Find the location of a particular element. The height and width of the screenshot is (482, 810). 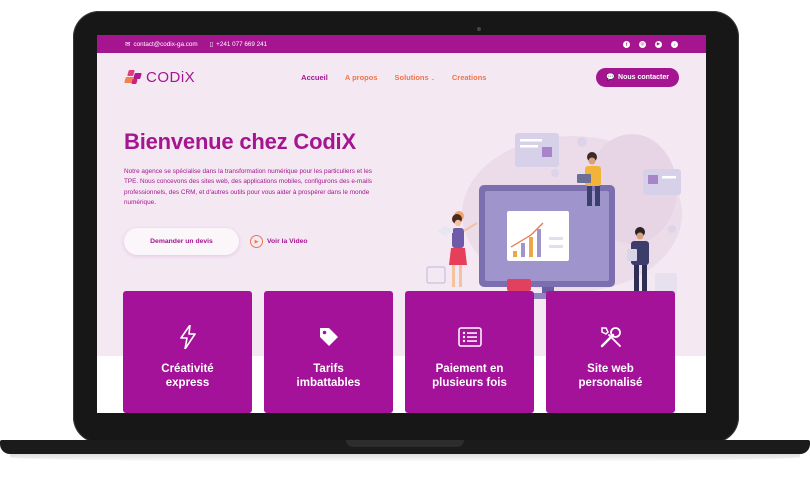

video-link-label: Voir la Video is located at coordinates (287, 241).